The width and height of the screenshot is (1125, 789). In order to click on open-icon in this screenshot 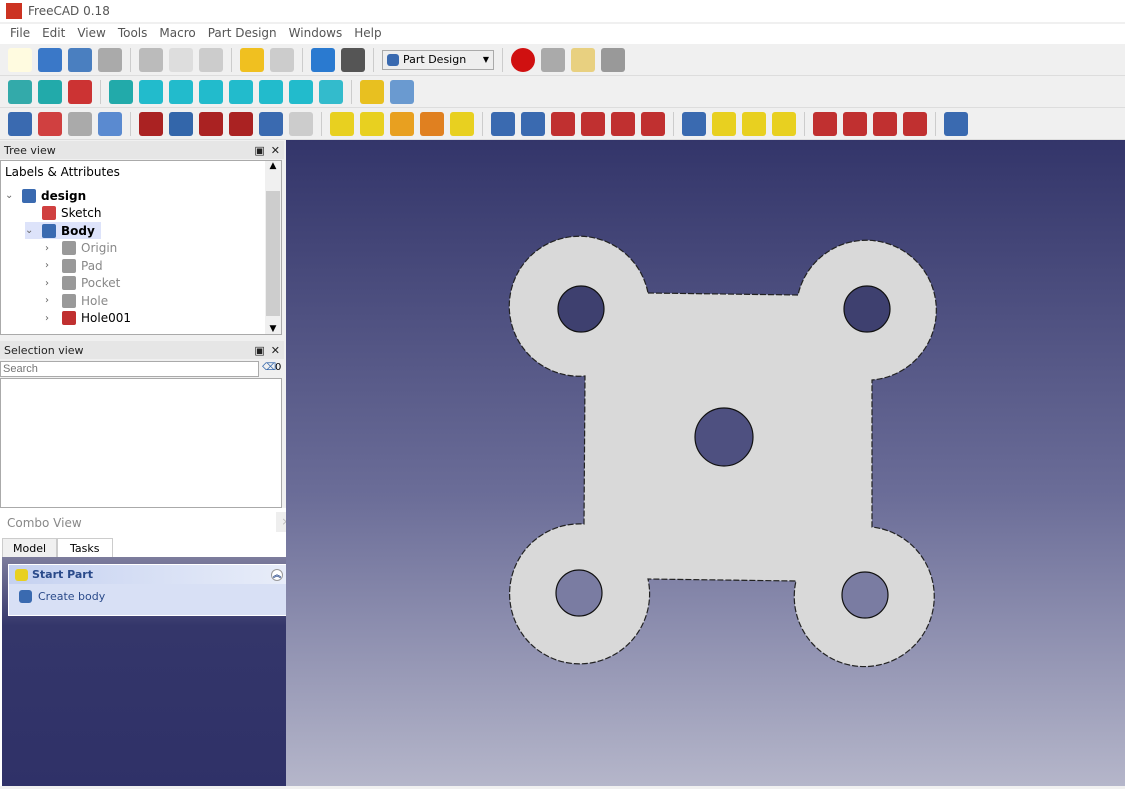, I will do `click(50, 59)`.